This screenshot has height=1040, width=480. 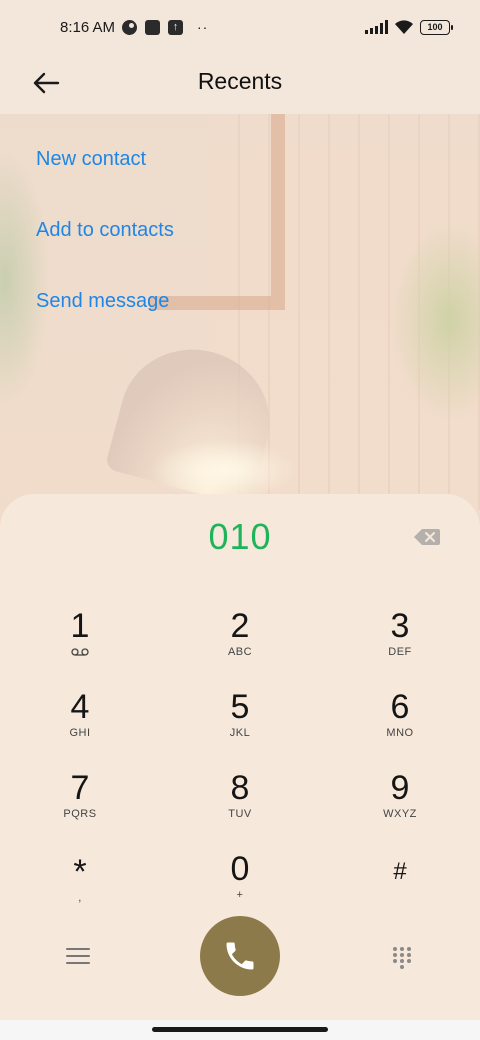 I want to click on key-digit: 8, so click(x=240, y=788).